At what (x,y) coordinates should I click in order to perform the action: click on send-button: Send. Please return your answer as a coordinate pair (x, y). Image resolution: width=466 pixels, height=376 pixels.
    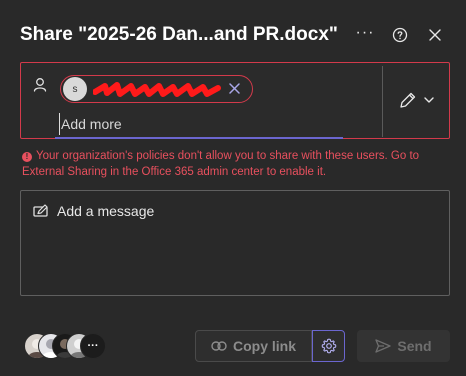
    Looking at the image, I should click on (403, 346).